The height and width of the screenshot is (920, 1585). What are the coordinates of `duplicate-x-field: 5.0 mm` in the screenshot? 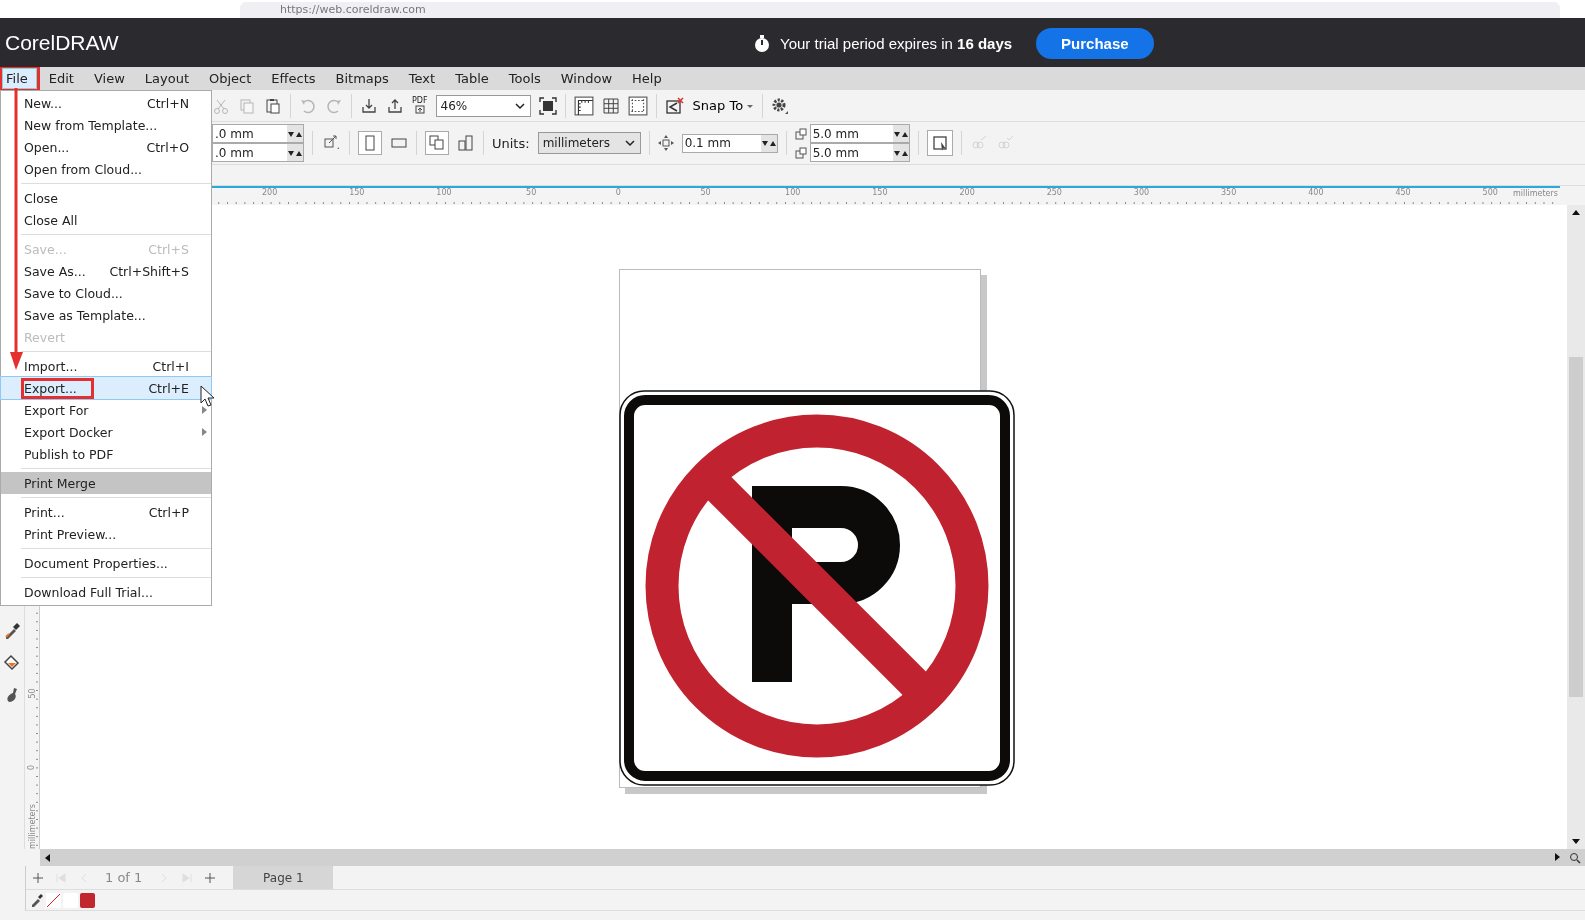 It's located at (859, 133).